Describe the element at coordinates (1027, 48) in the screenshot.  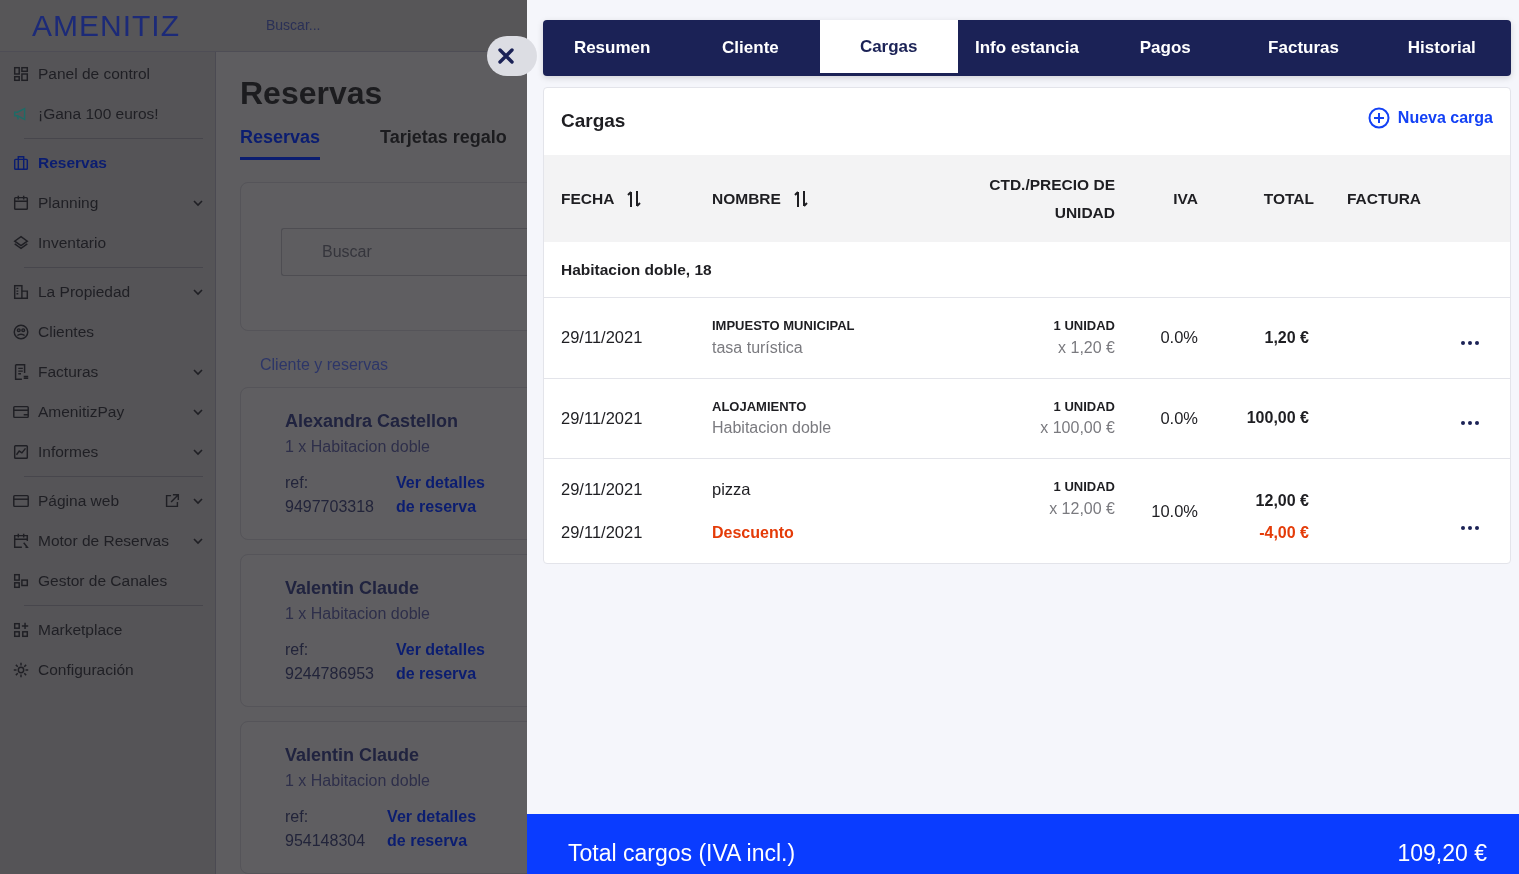
I see `tab: Info estancia` at that location.